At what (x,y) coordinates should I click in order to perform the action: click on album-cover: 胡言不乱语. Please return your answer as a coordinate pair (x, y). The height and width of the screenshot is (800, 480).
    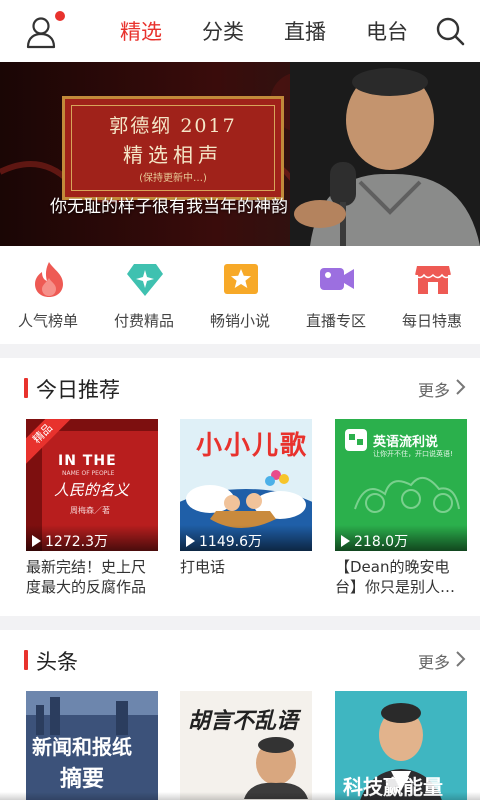
    Looking at the image, I should click on (246, 745).